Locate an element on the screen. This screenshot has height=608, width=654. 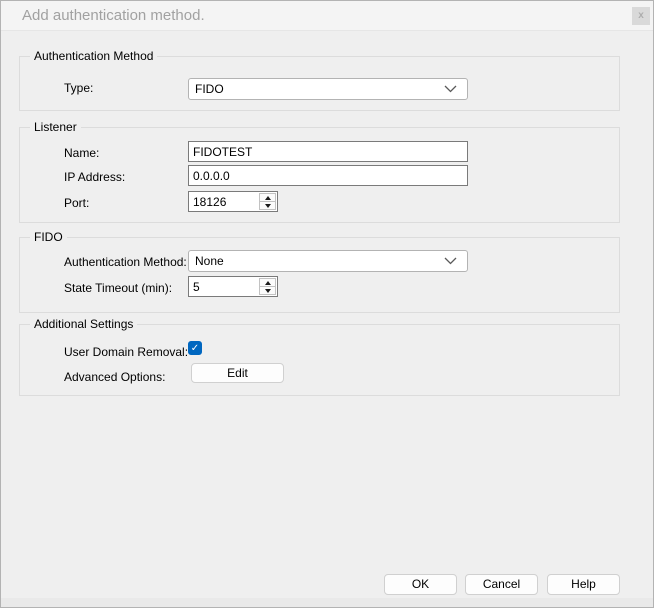
authentication-method-combobox: None is located at coordinates (328, 261).